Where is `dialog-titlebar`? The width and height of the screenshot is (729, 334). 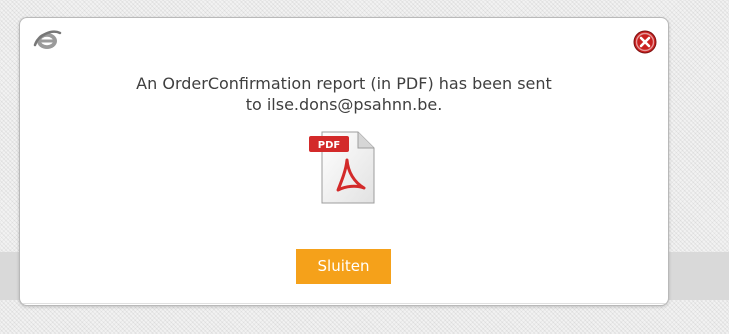 dialog-titlebar is located at coordinates (344, 41).